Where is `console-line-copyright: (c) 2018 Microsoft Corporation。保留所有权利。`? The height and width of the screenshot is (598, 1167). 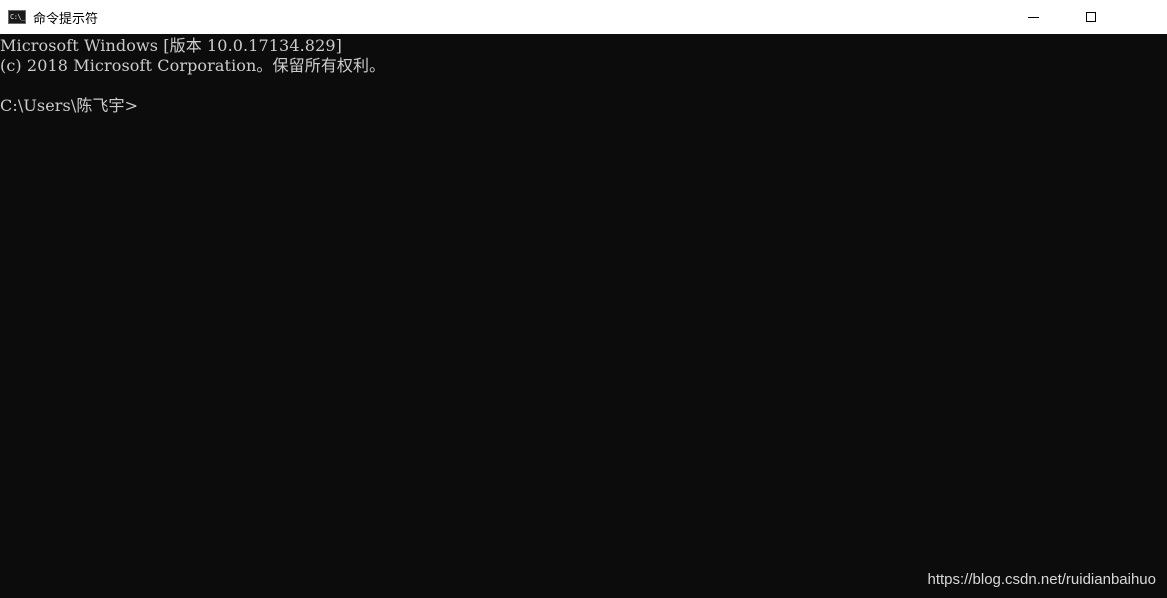 console-line-copyright: (c) 2018 Microsoft Corporation。保留所有权利。 is located at coordinates (193, 65).